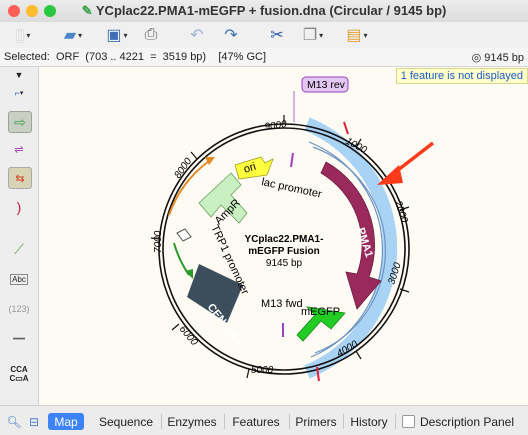 Image resolution: width=528 pixels, height=435 pixels. I want to click on ruler-tool-button: ┅┅, so click(19, 339).